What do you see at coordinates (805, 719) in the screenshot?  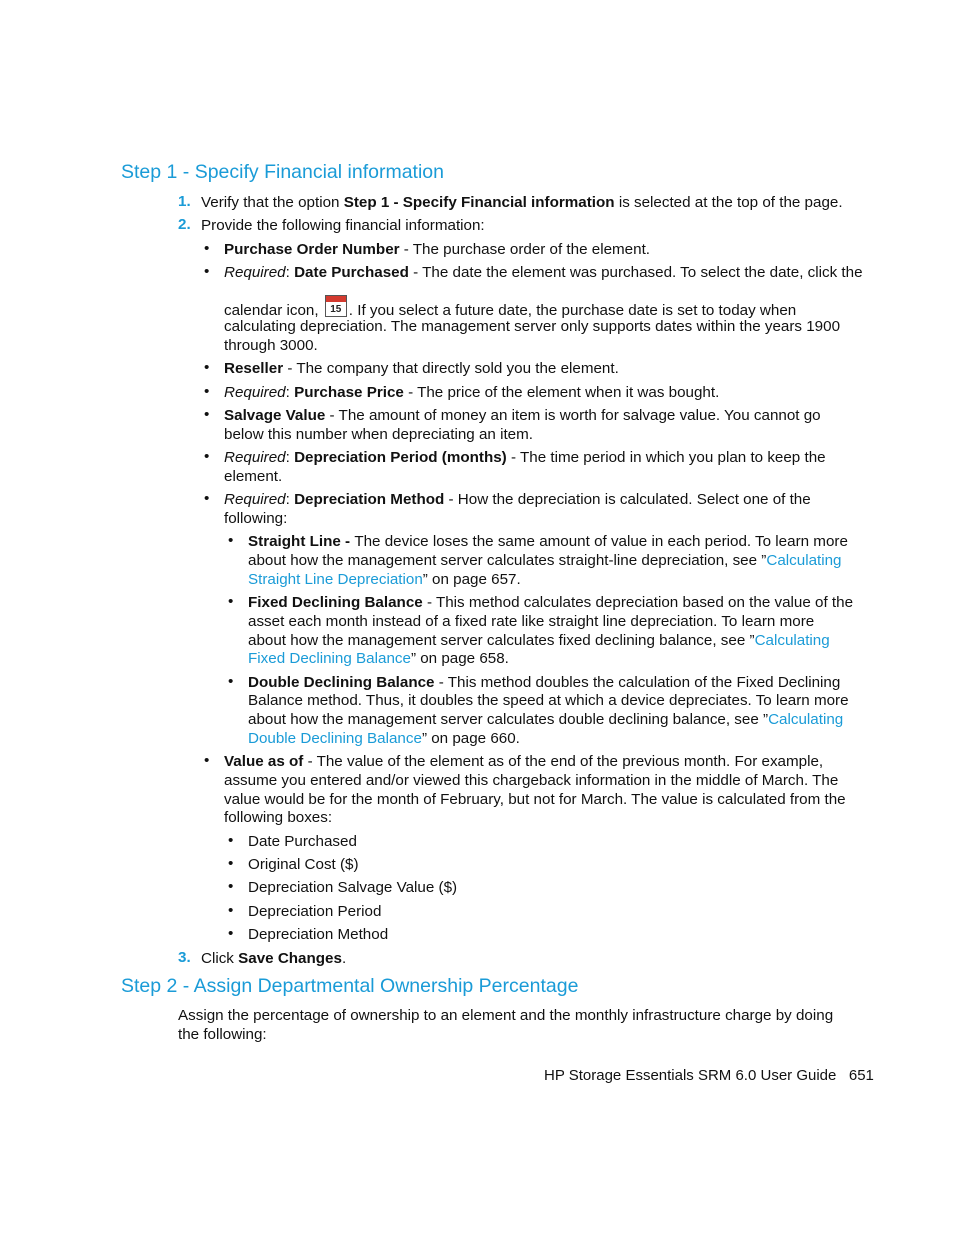 I see `link-calculating-double-declining: Calculating` at bounding box center [805, 719].